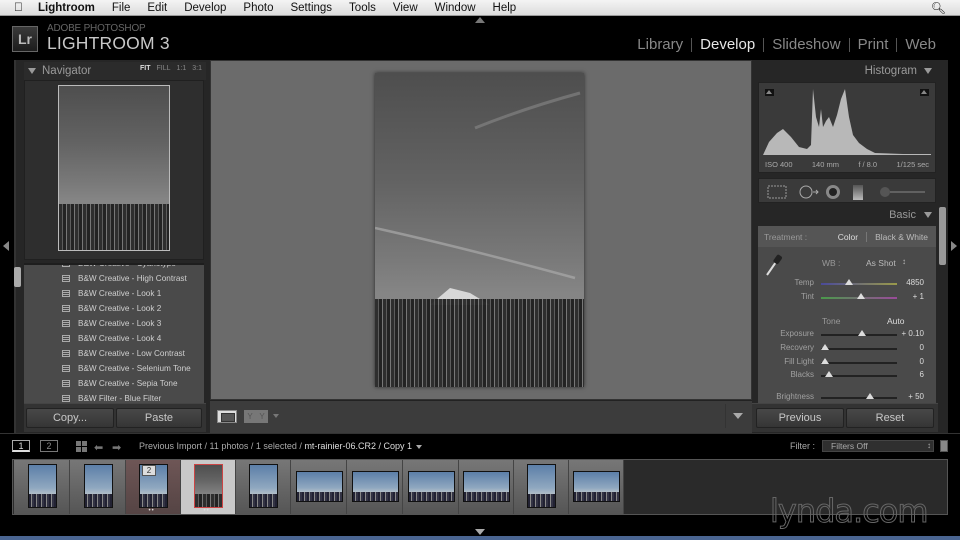  I want to click on zoom-fit: FIT, so click(145, 68).